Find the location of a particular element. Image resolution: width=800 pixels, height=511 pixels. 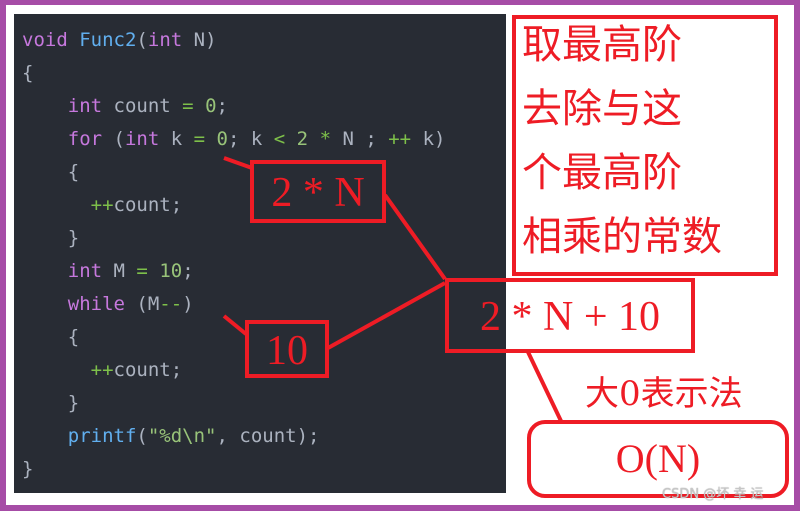

watermark: CSDN @坏 幸 运 is located at coordinates (713, 494).